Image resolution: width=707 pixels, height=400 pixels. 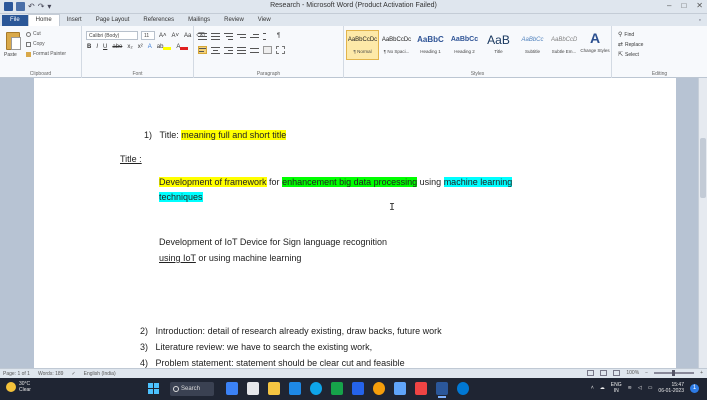 What do you see at coordinates (532, 45) in the screenshot?
I see `style-subtitle: AaBbCc Subtitle` at bounding box center [532, 45].